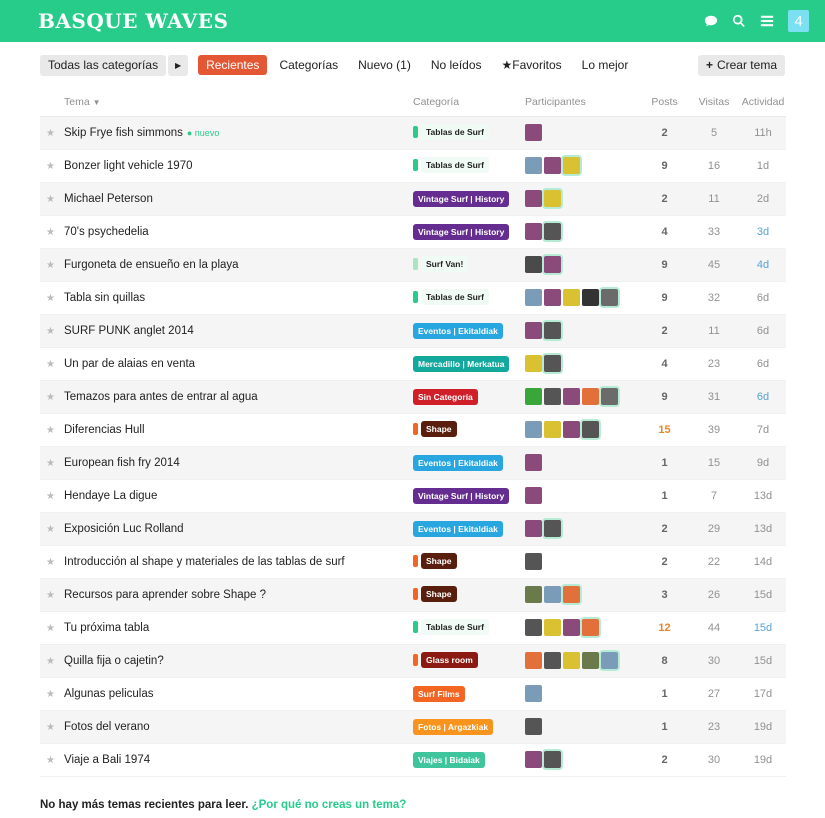 This screenshot has width=825, height=818. I want to click on search-icon, so click(739, 21).